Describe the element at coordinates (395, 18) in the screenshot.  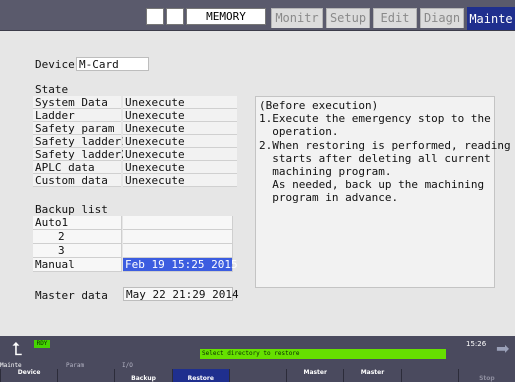
I see `tab-edit: Edit` at that location.